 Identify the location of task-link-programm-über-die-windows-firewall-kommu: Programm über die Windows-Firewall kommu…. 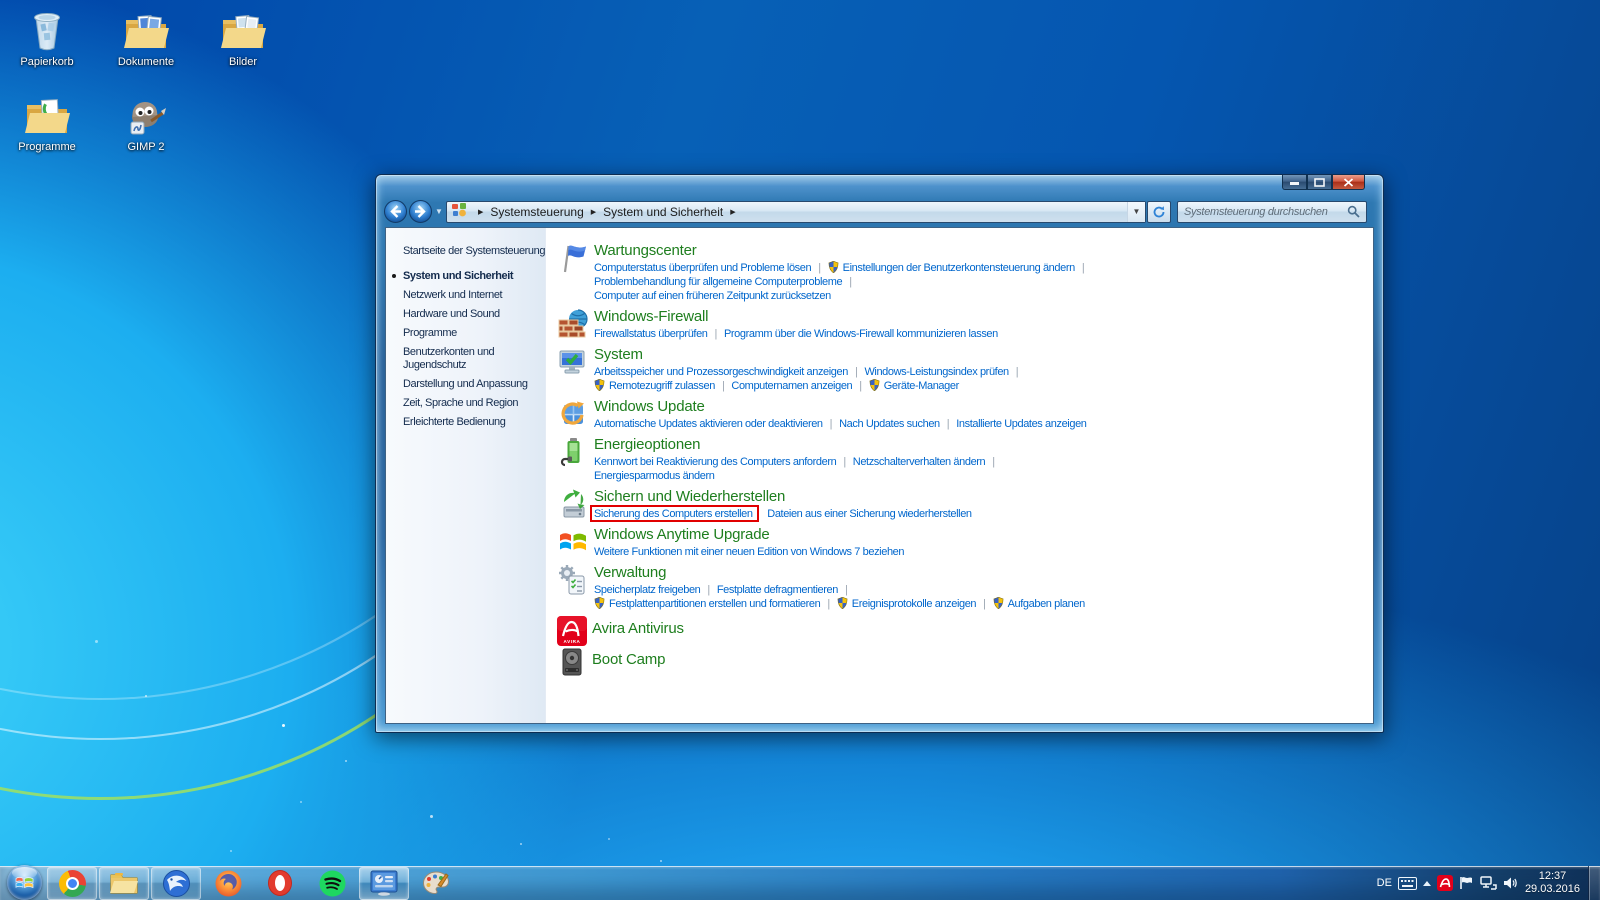
(861, 334).